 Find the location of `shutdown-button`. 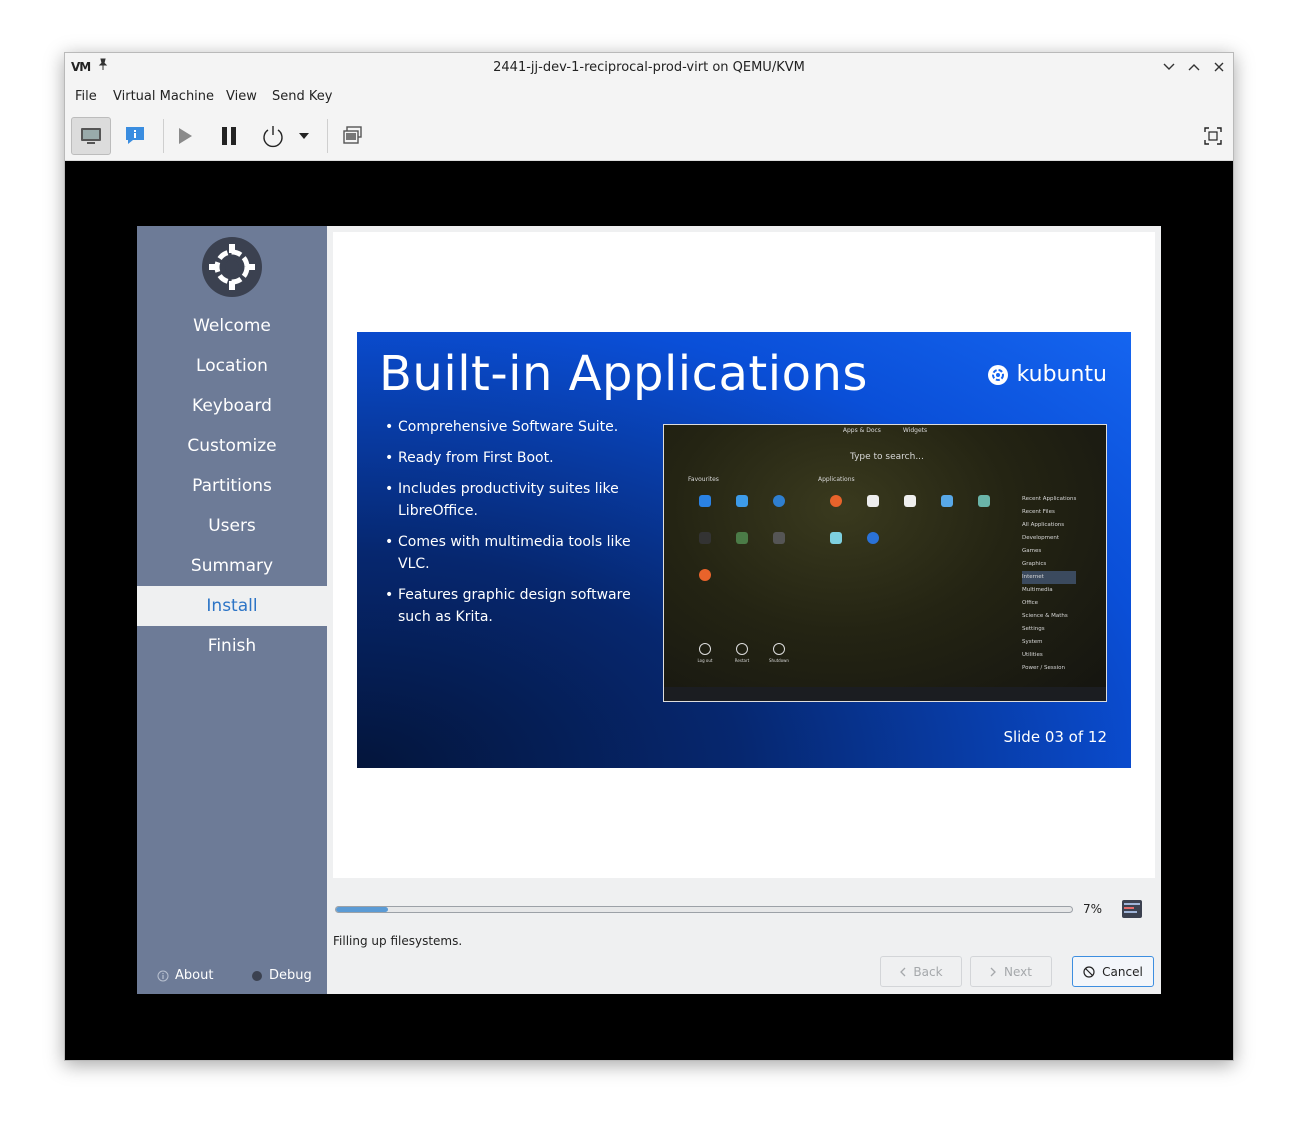

shutdown-button is located at coordinates (273, 136).